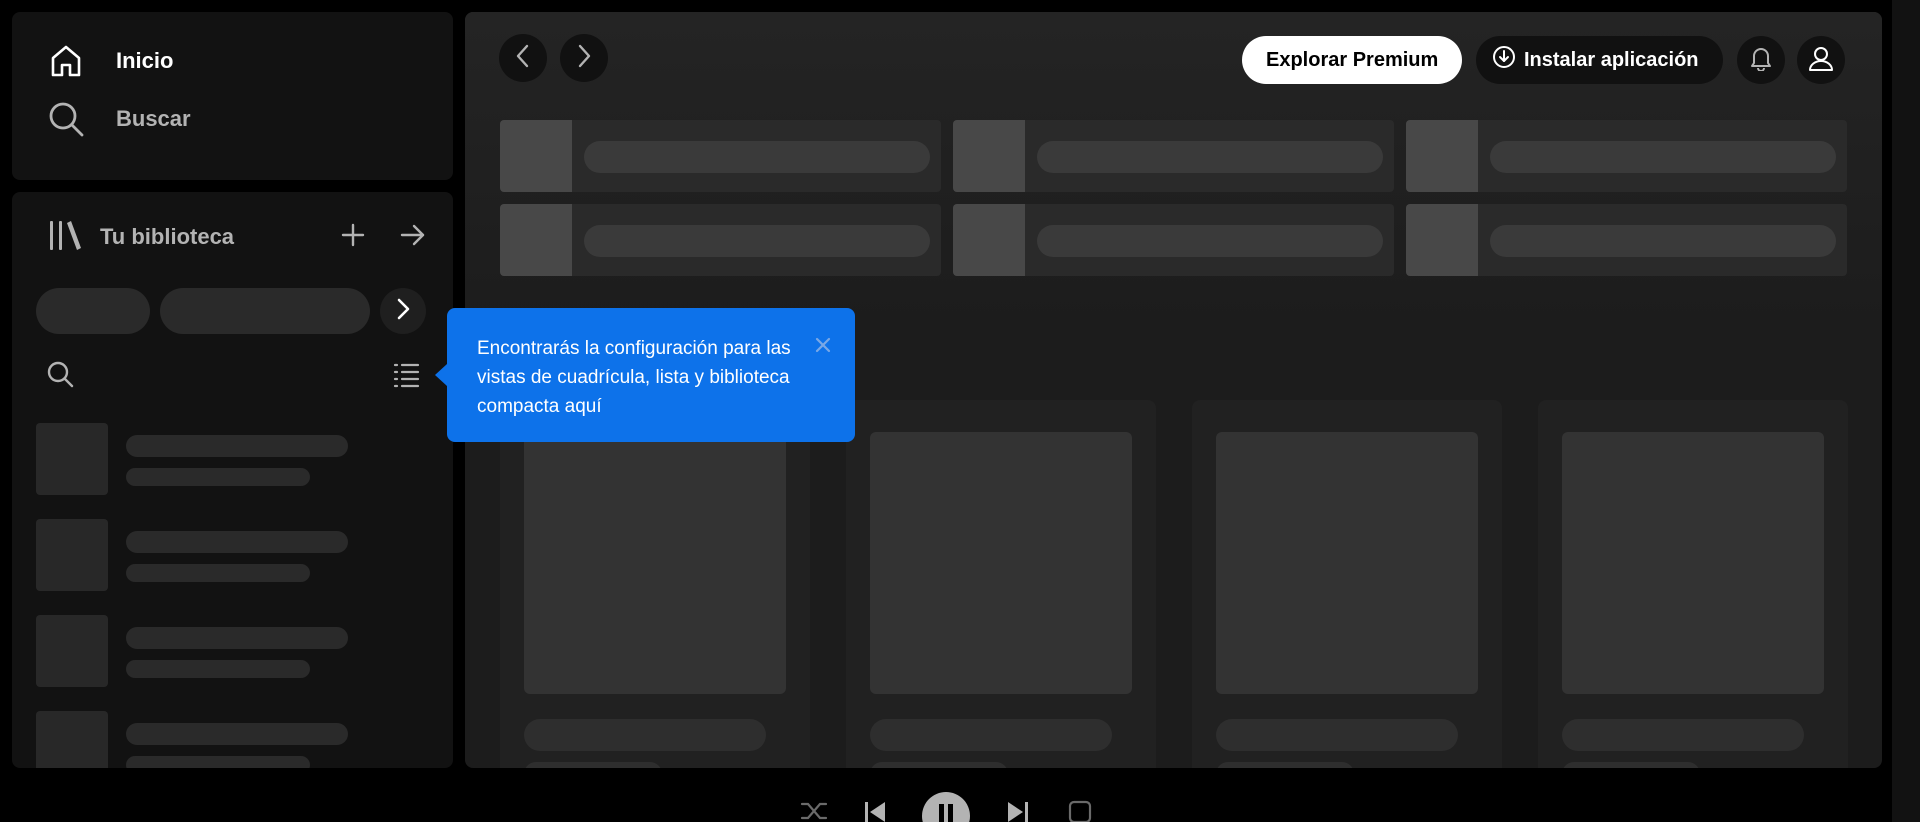 This screenshot has width=1920, height=822. I want to click on user-icon, so click(1821, 60).